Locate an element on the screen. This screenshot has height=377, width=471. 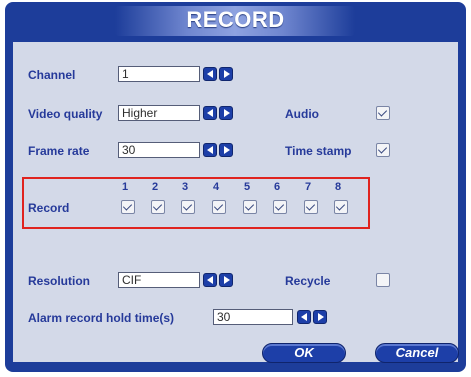
alarm-hold-prev-arrow-icon is located at coordinates (304, 317).